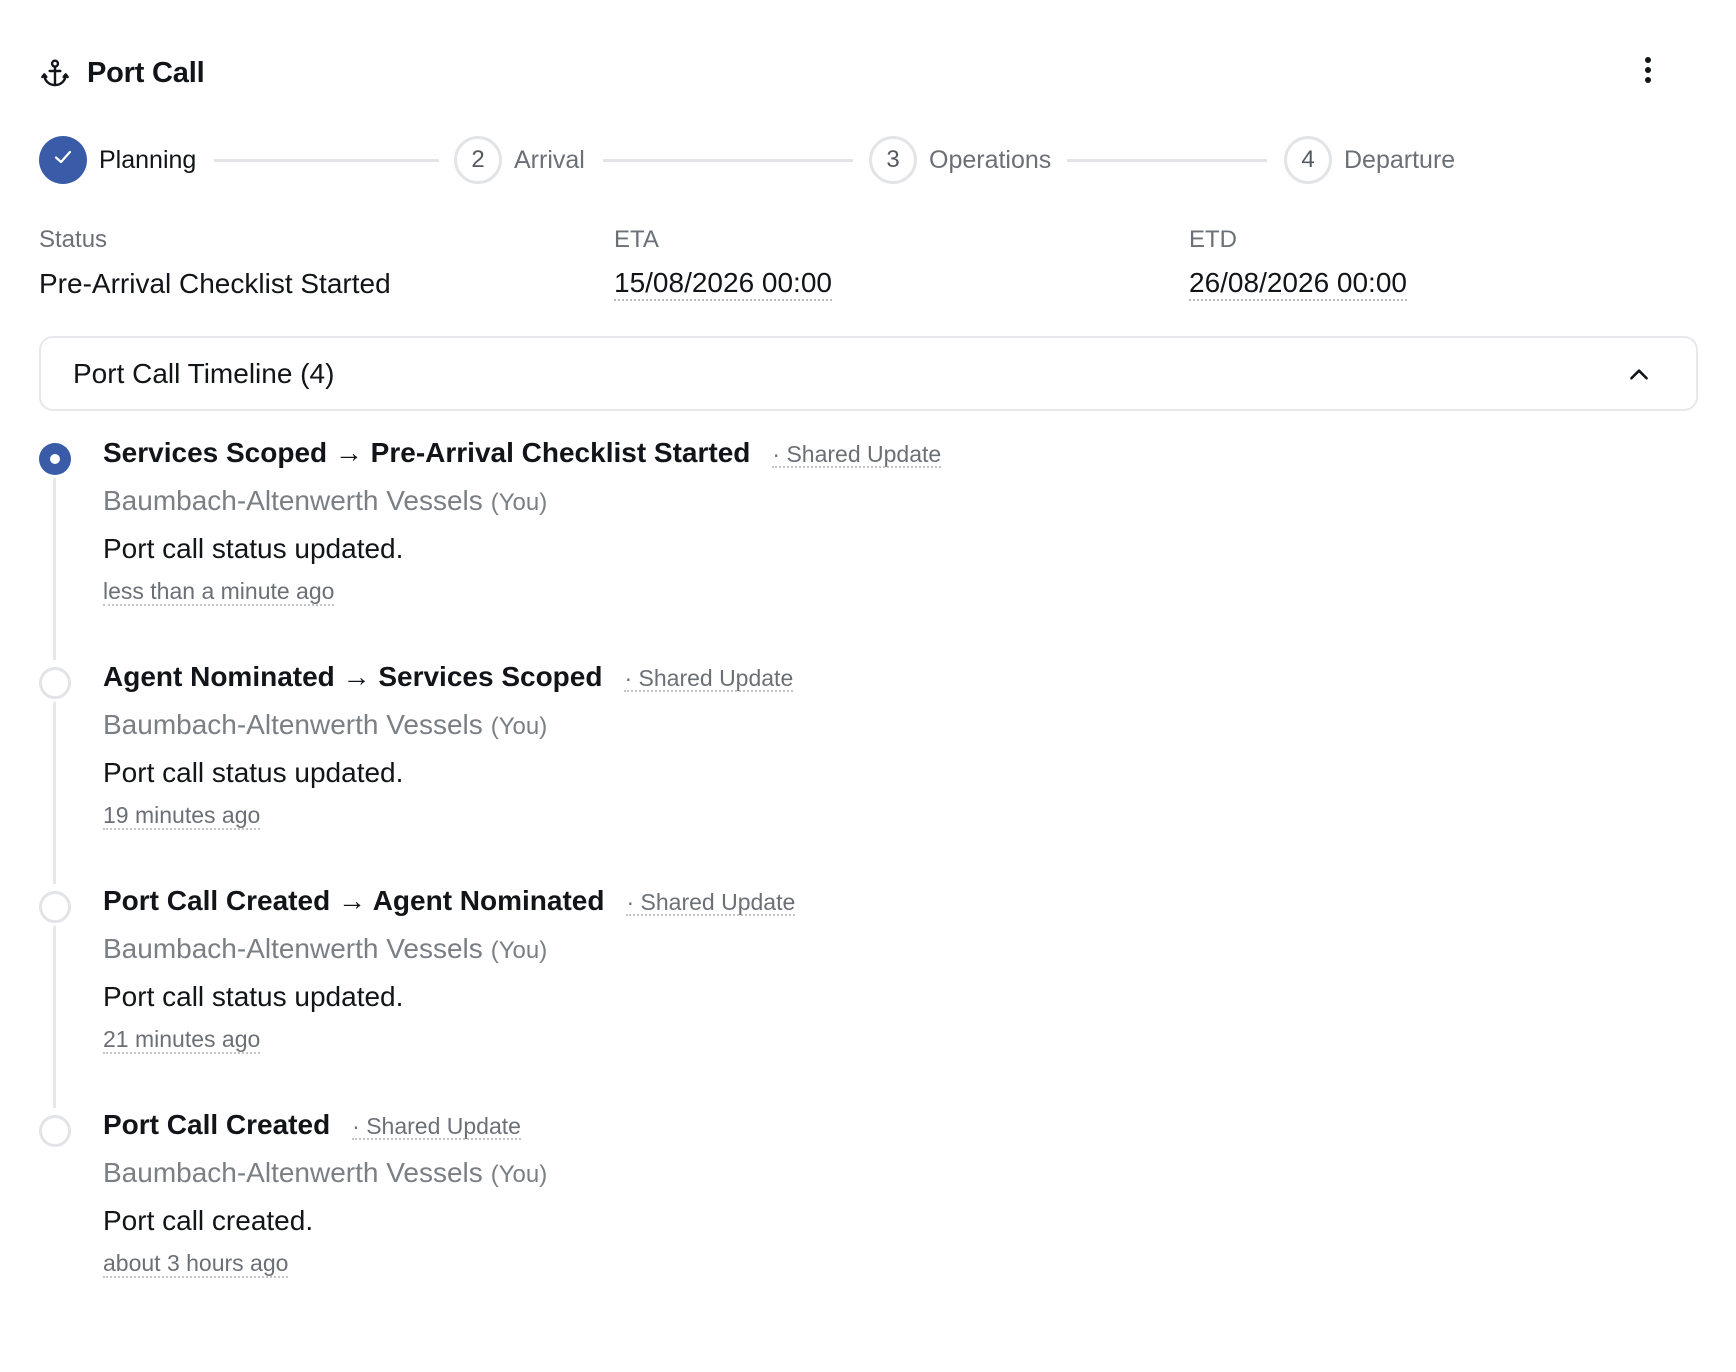  I want to click on etd-value: 26/08/2026 00:00, so click(1298, 284).